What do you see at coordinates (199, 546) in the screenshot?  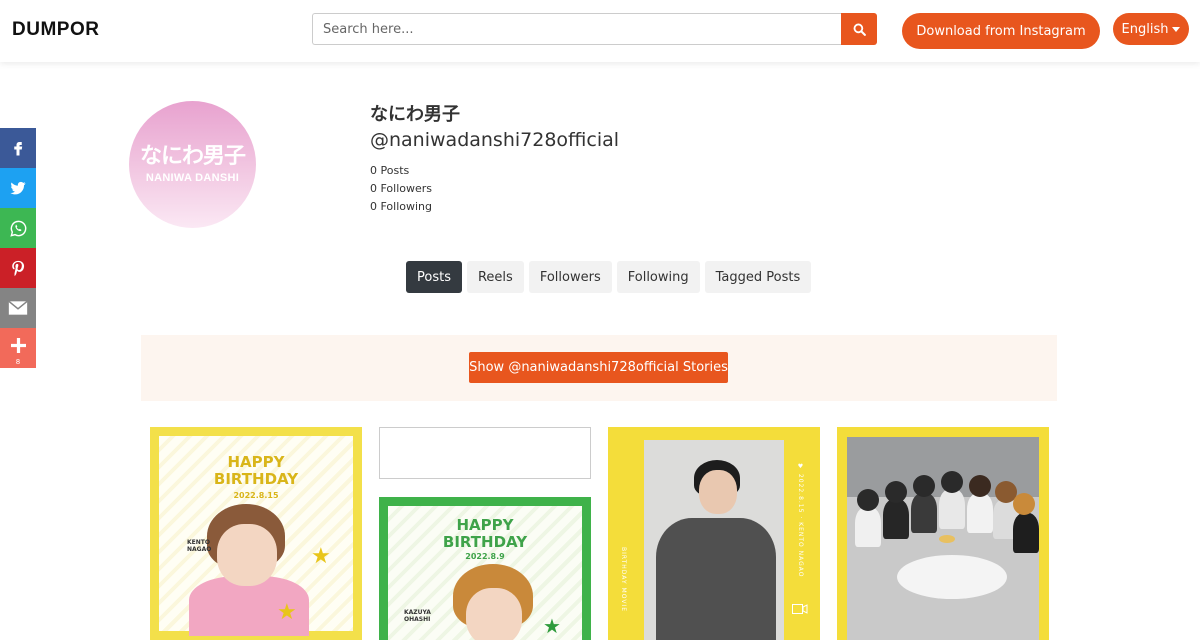 I see `post-person-name: KENTO NAGAO` at bounding box center [199, 546].